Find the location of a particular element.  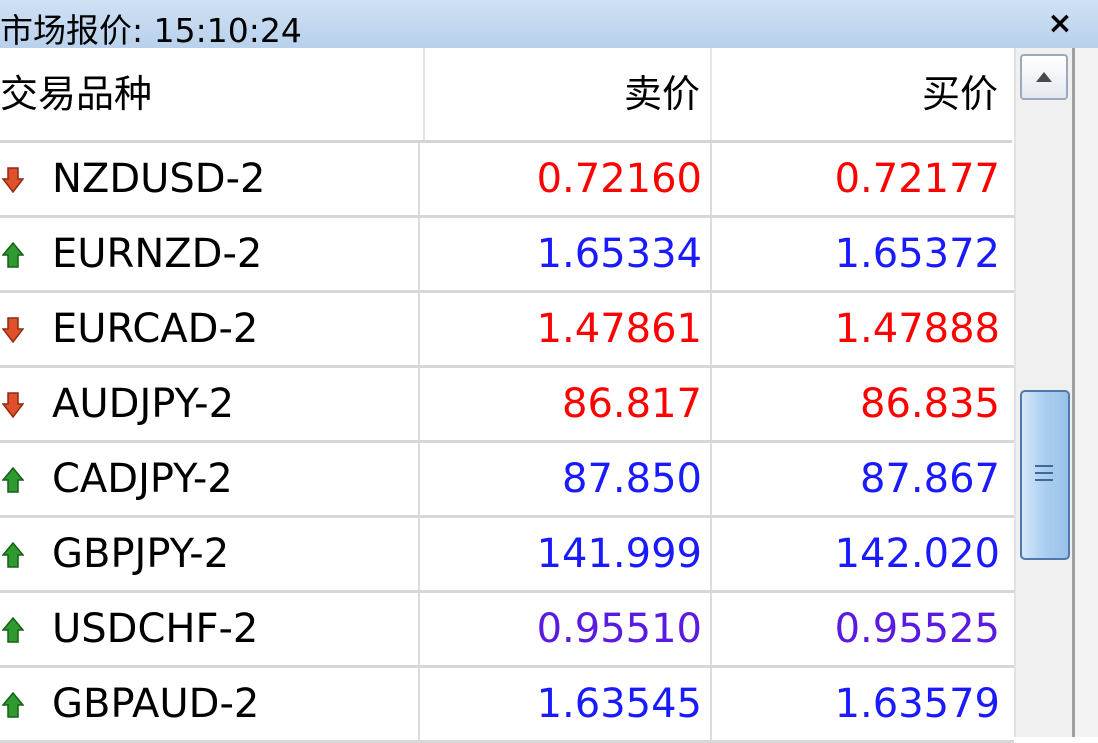

grip-icon is located at coordinates (1044, 473).